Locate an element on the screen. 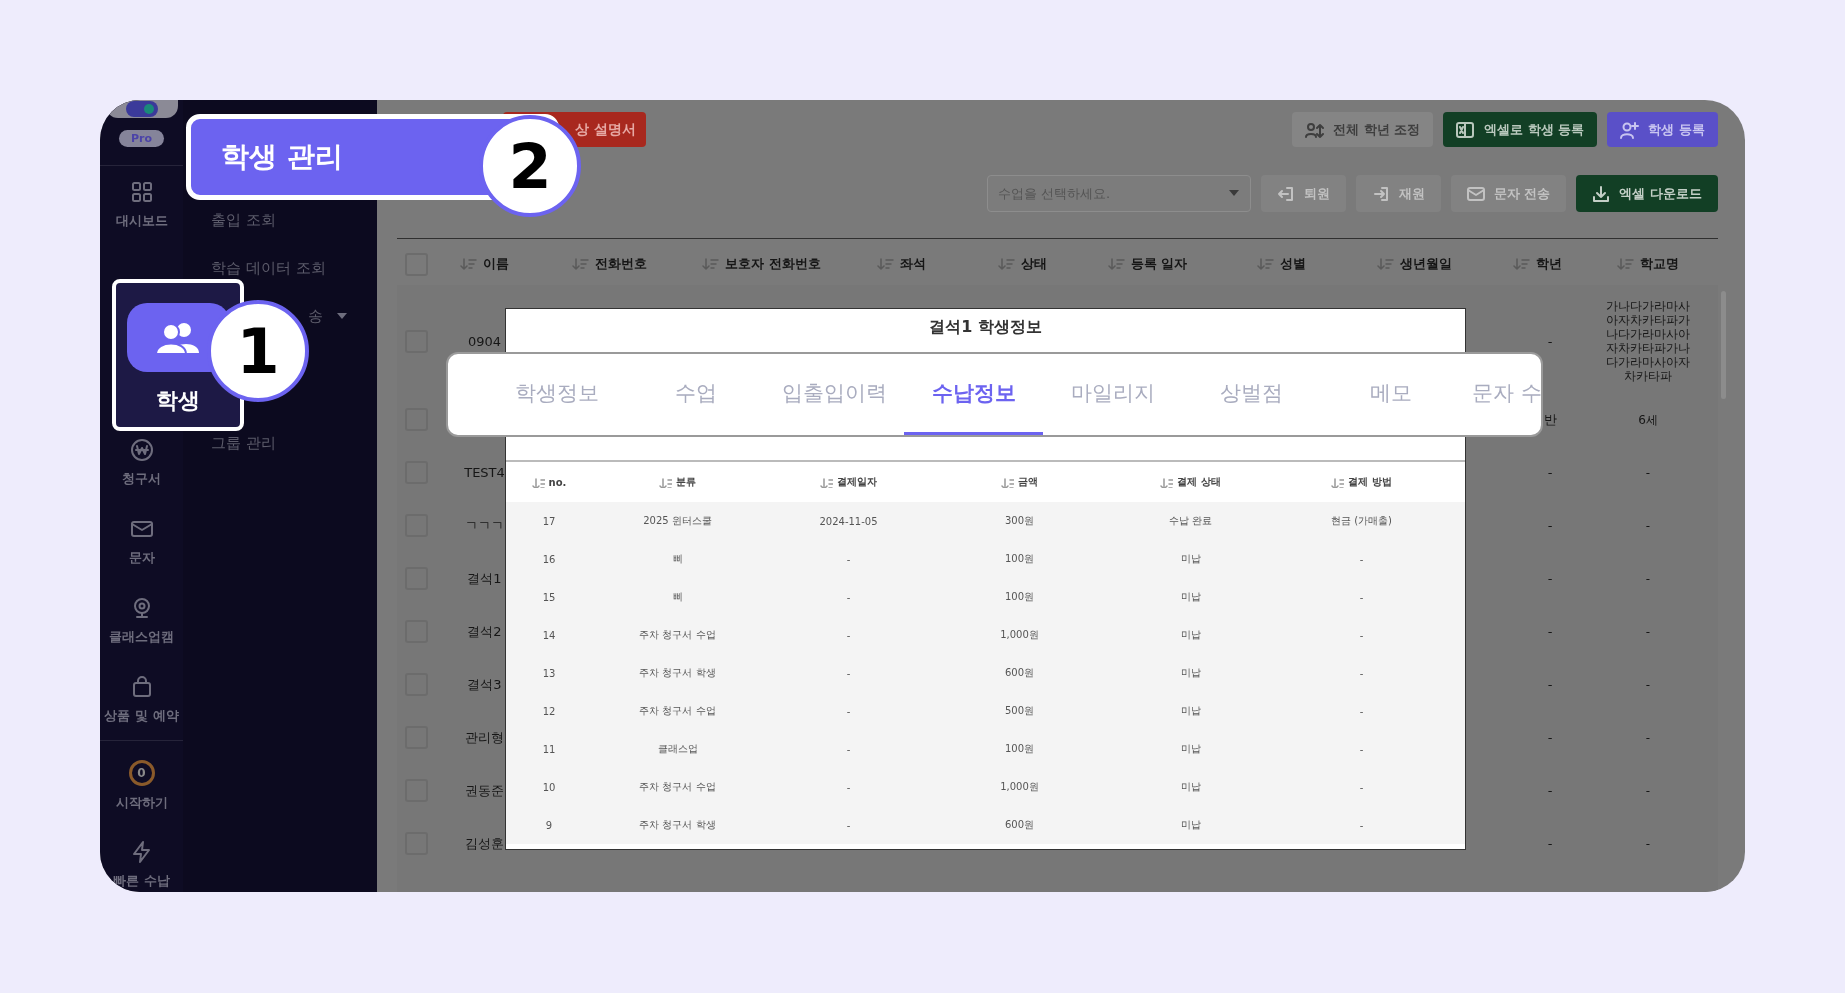  column-header: 보호자 전화번호 is located at coordinates (761, 264).